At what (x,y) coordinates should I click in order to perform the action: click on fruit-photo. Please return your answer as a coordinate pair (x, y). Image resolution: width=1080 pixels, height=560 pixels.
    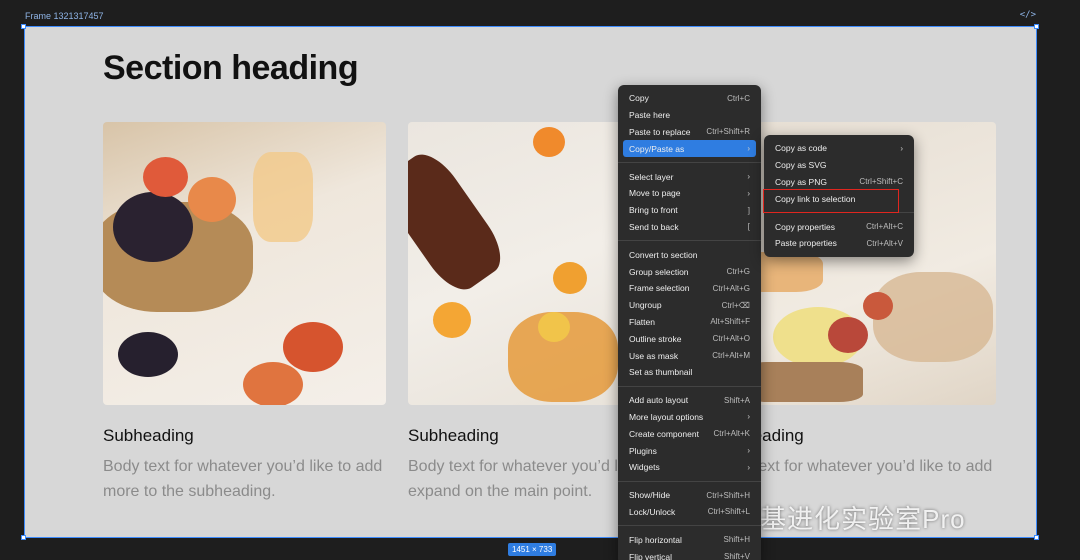
    Looking at the image, I should click on (244, 263).